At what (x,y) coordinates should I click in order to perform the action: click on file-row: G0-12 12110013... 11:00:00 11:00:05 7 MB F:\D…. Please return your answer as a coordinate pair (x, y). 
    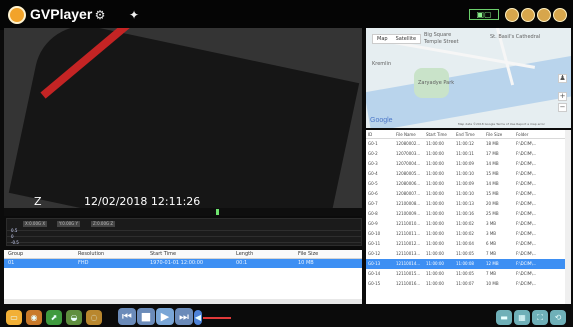
    Looking at the image, I should click on (468, 254).